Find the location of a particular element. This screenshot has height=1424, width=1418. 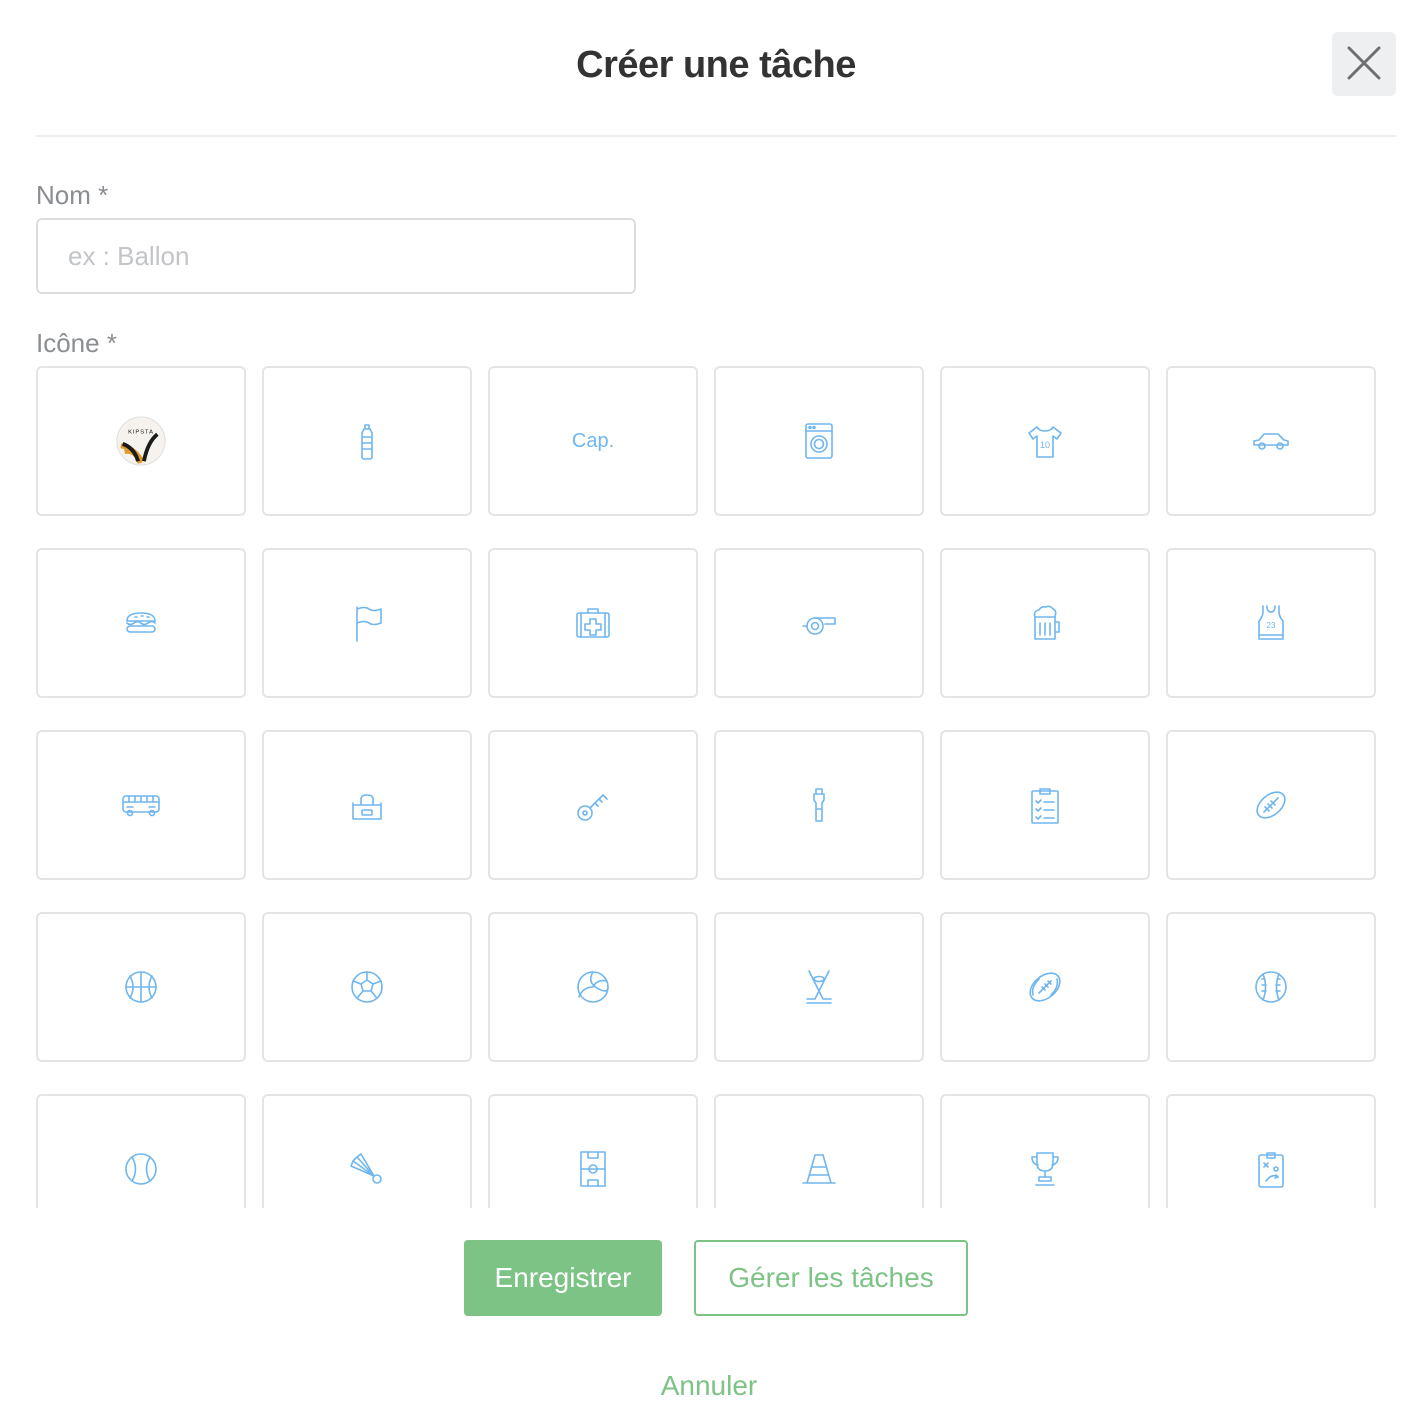

hockey-sticks-icon is located at coordinates (819, 987).